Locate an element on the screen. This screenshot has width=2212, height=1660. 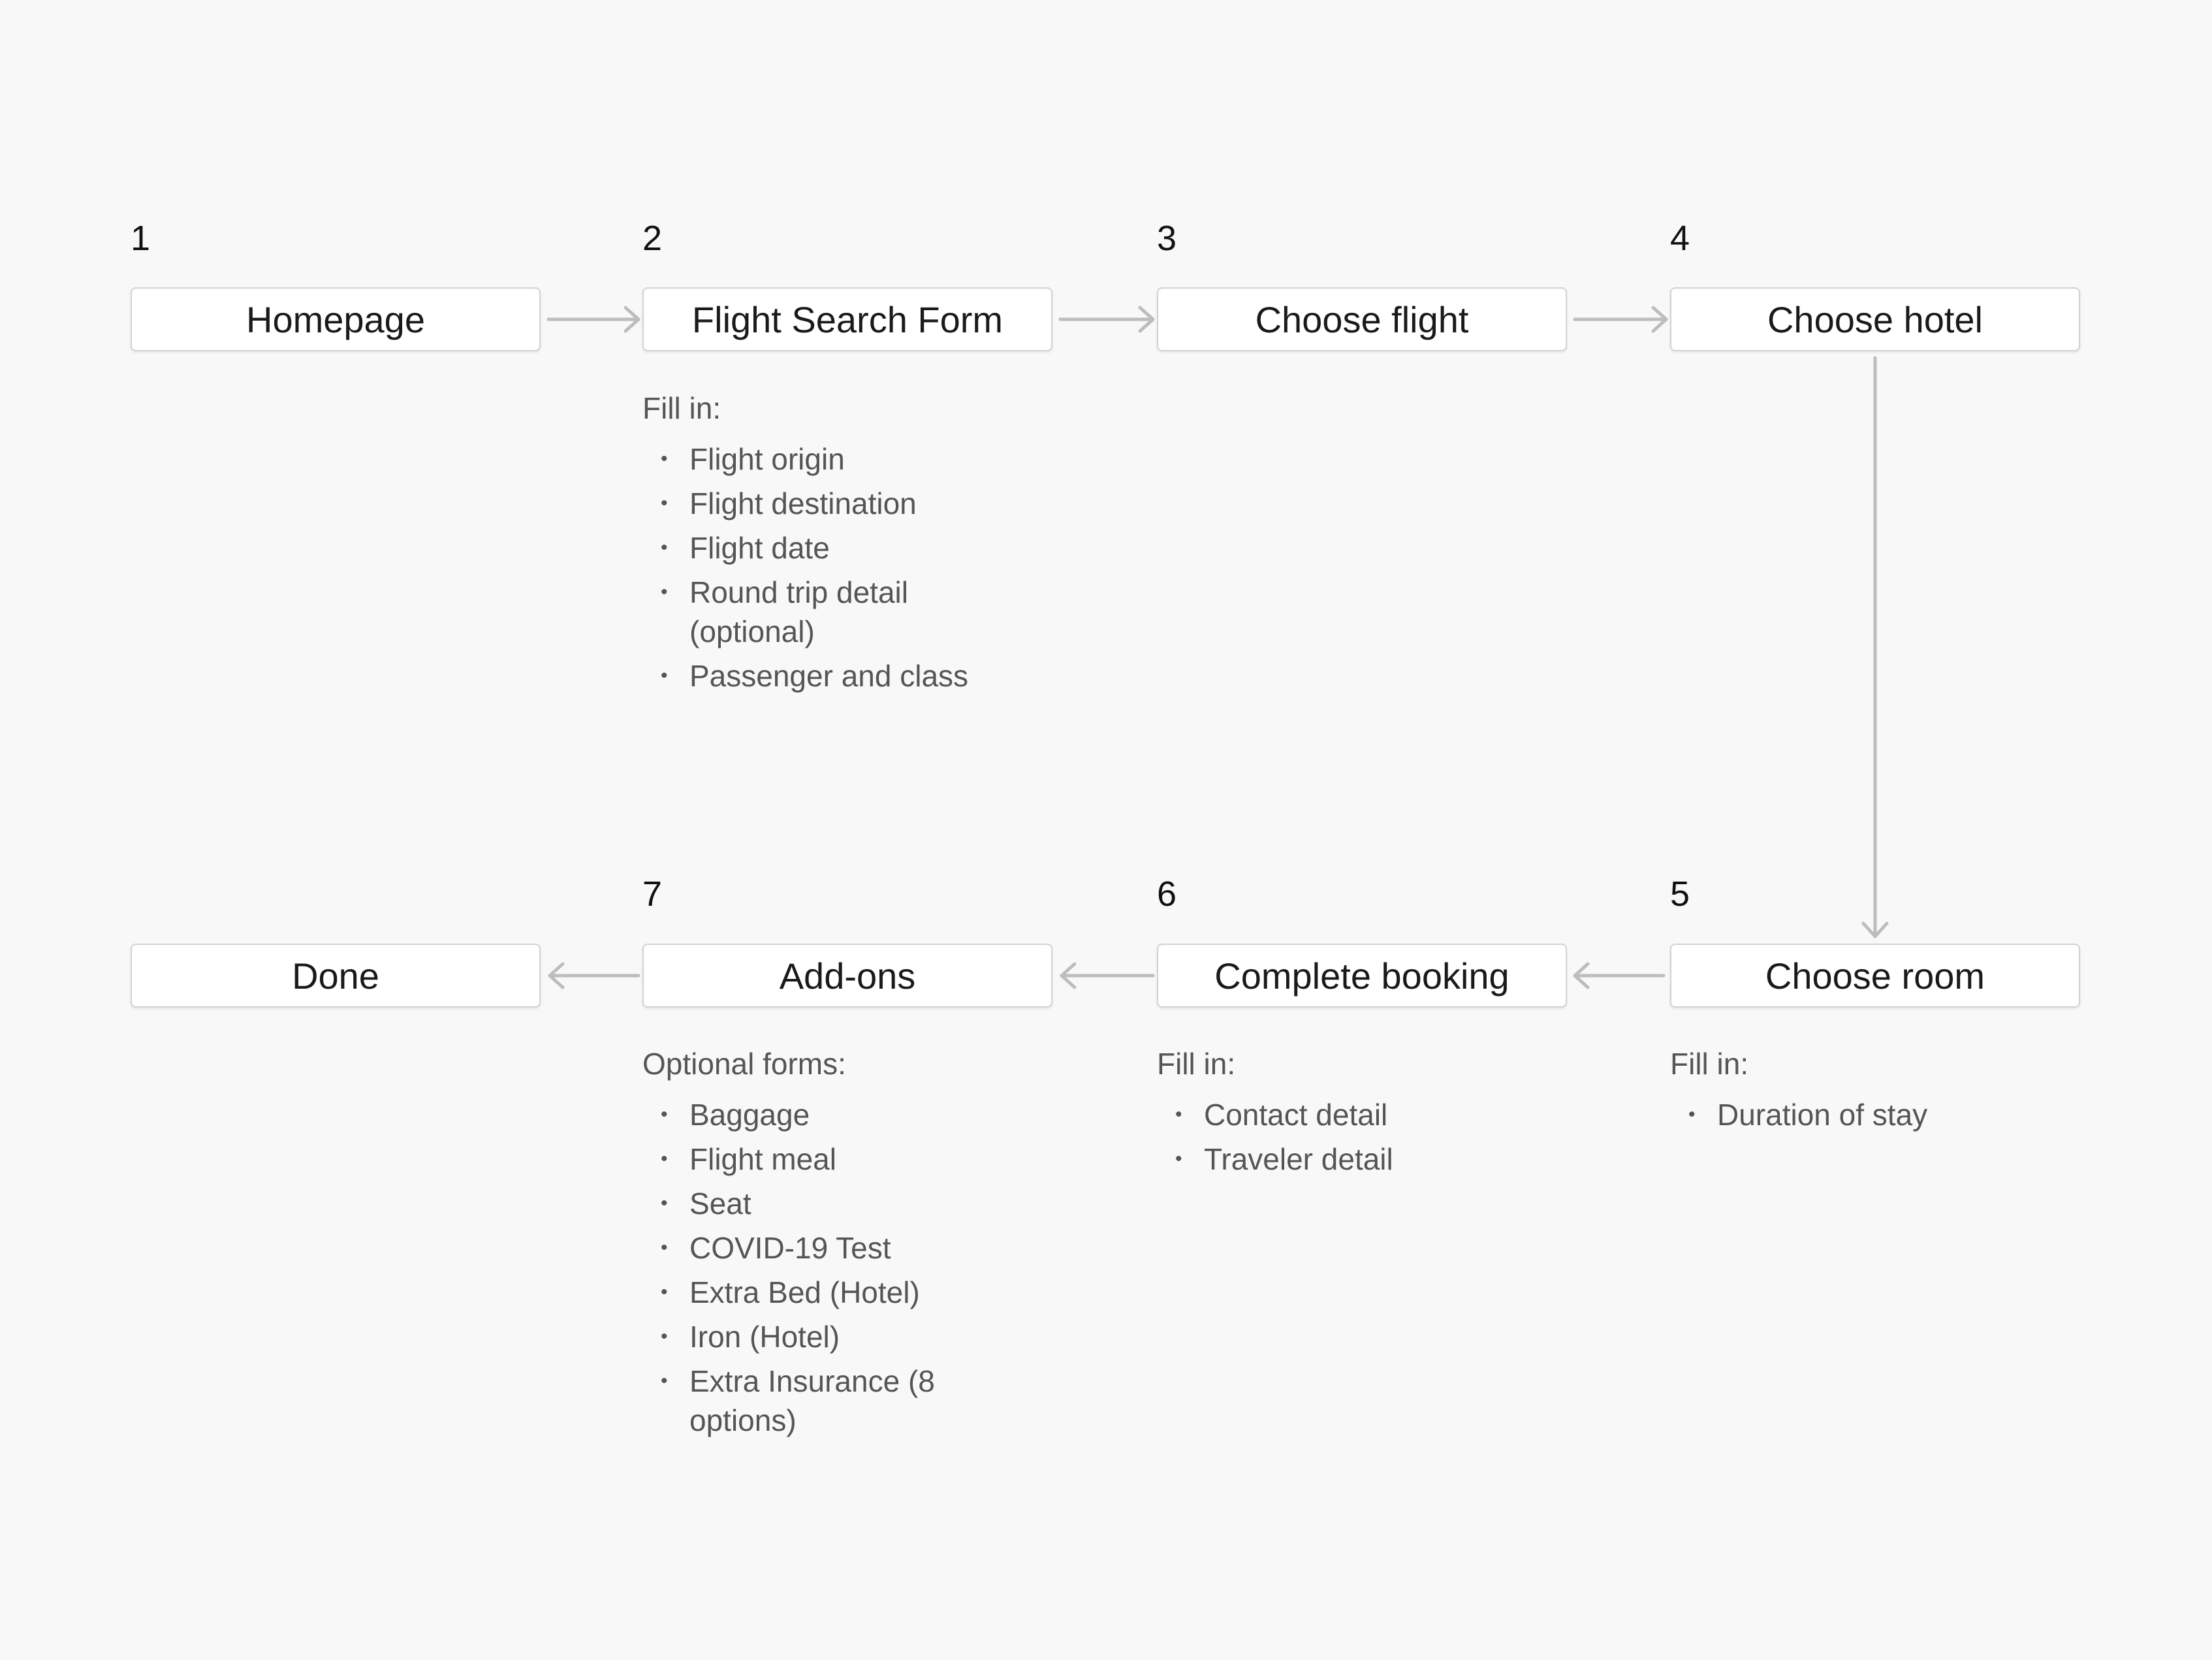
step-box-add-ons: Add-ons is located at coordinates (847, 976).